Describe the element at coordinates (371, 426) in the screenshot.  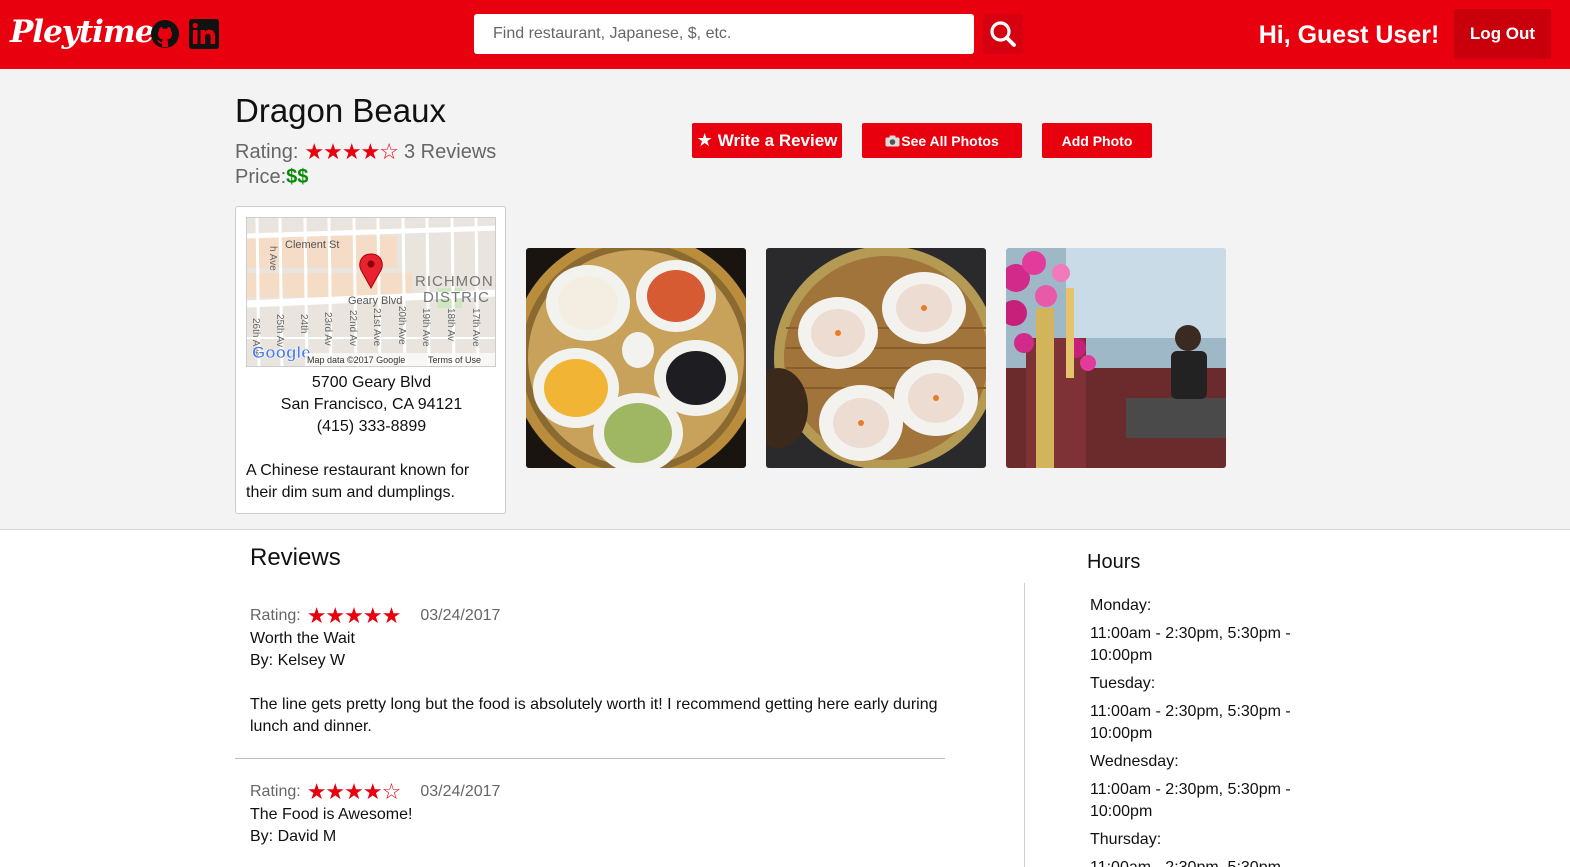
I see `phone-number: (415) 333-8899` at that location.